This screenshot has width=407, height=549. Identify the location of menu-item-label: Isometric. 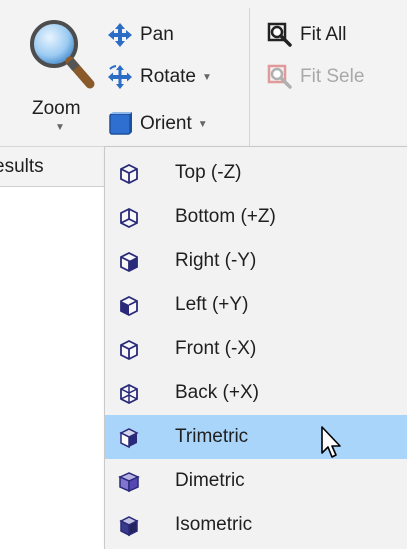
(214, 524).